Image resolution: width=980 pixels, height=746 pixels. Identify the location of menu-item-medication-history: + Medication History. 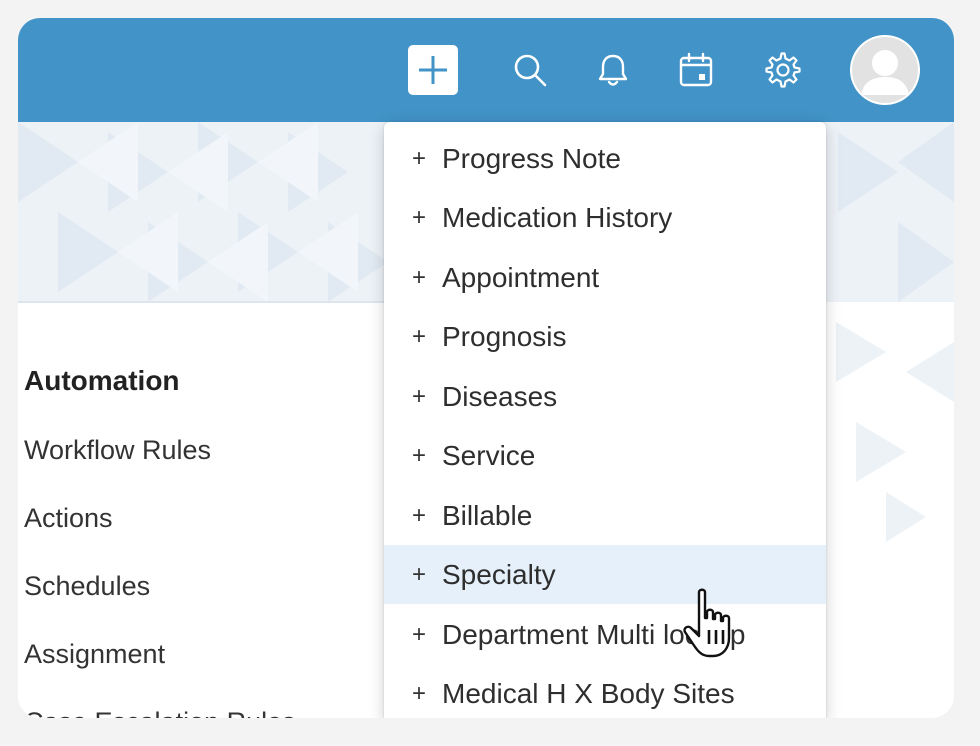
(605, 217).